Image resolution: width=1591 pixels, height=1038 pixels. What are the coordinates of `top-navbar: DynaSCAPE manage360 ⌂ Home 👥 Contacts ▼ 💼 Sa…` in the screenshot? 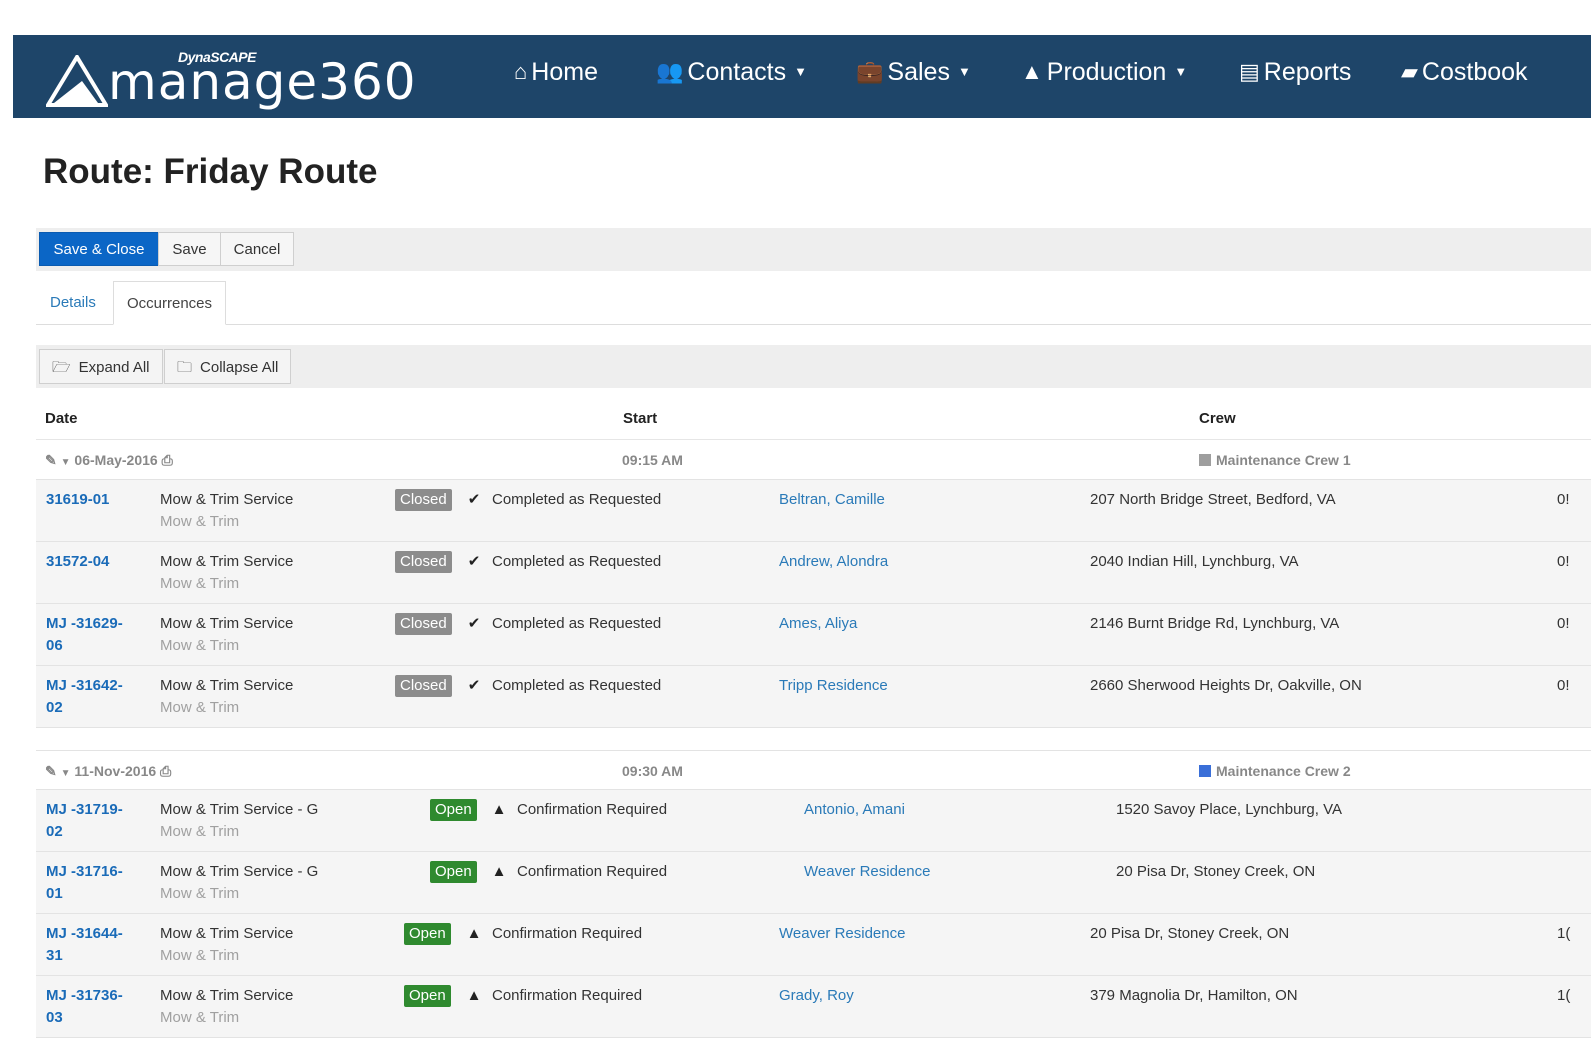 It's located at (802, 76).